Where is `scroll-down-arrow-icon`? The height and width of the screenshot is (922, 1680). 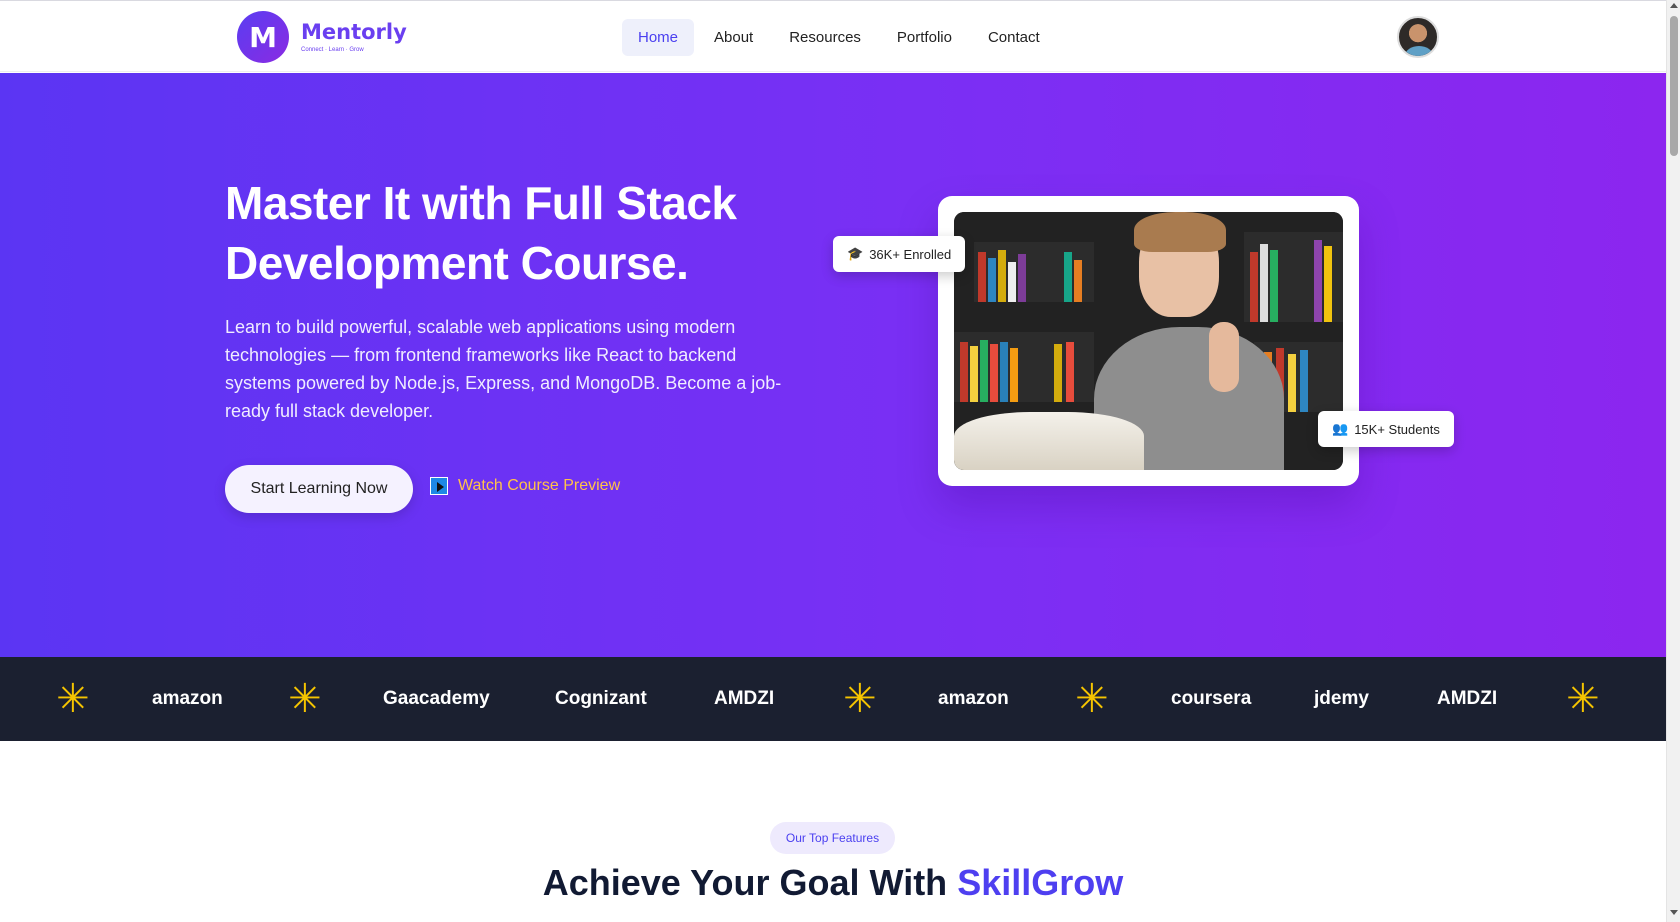 scroll-down-arrow-icon is located at coordinates (1674, 912).